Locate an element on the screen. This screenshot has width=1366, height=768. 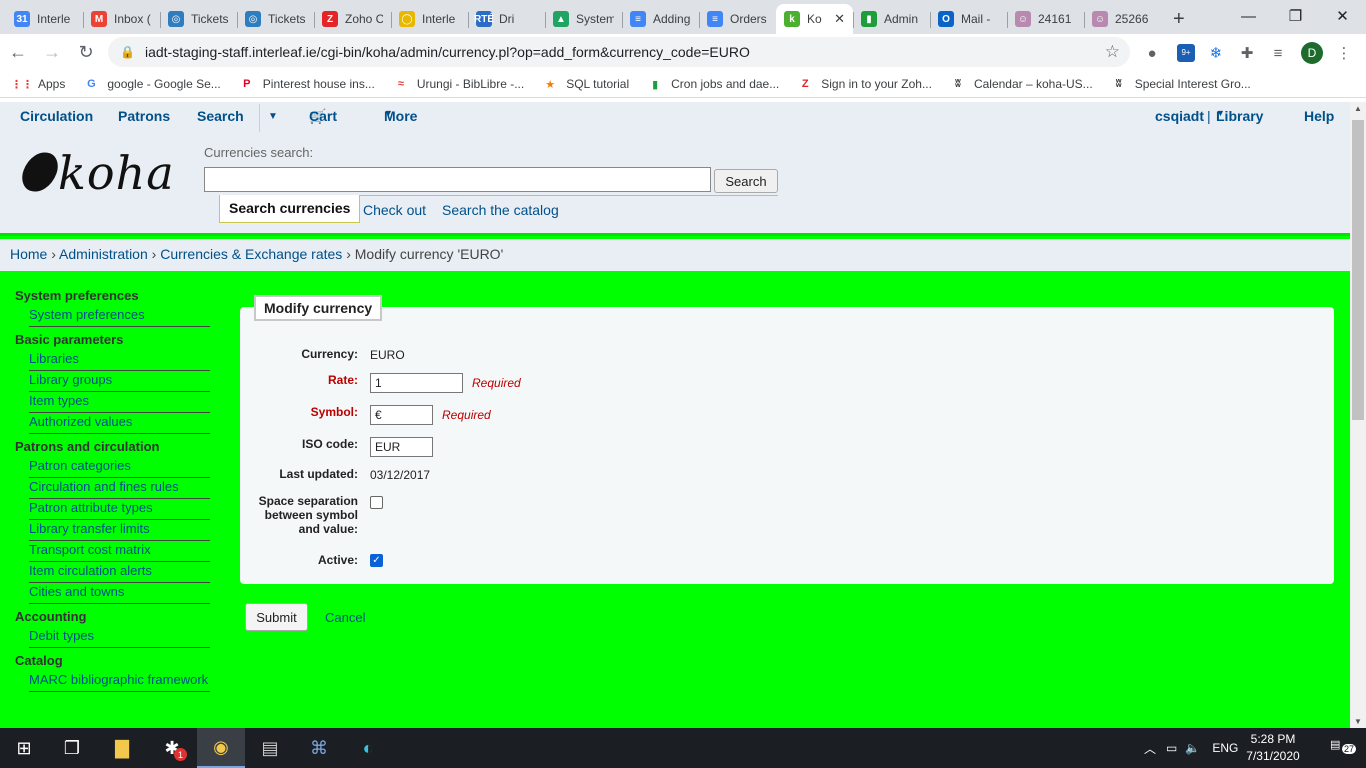
extension-snowflake-icon: ❄ is located at coordinates (1216, 53).